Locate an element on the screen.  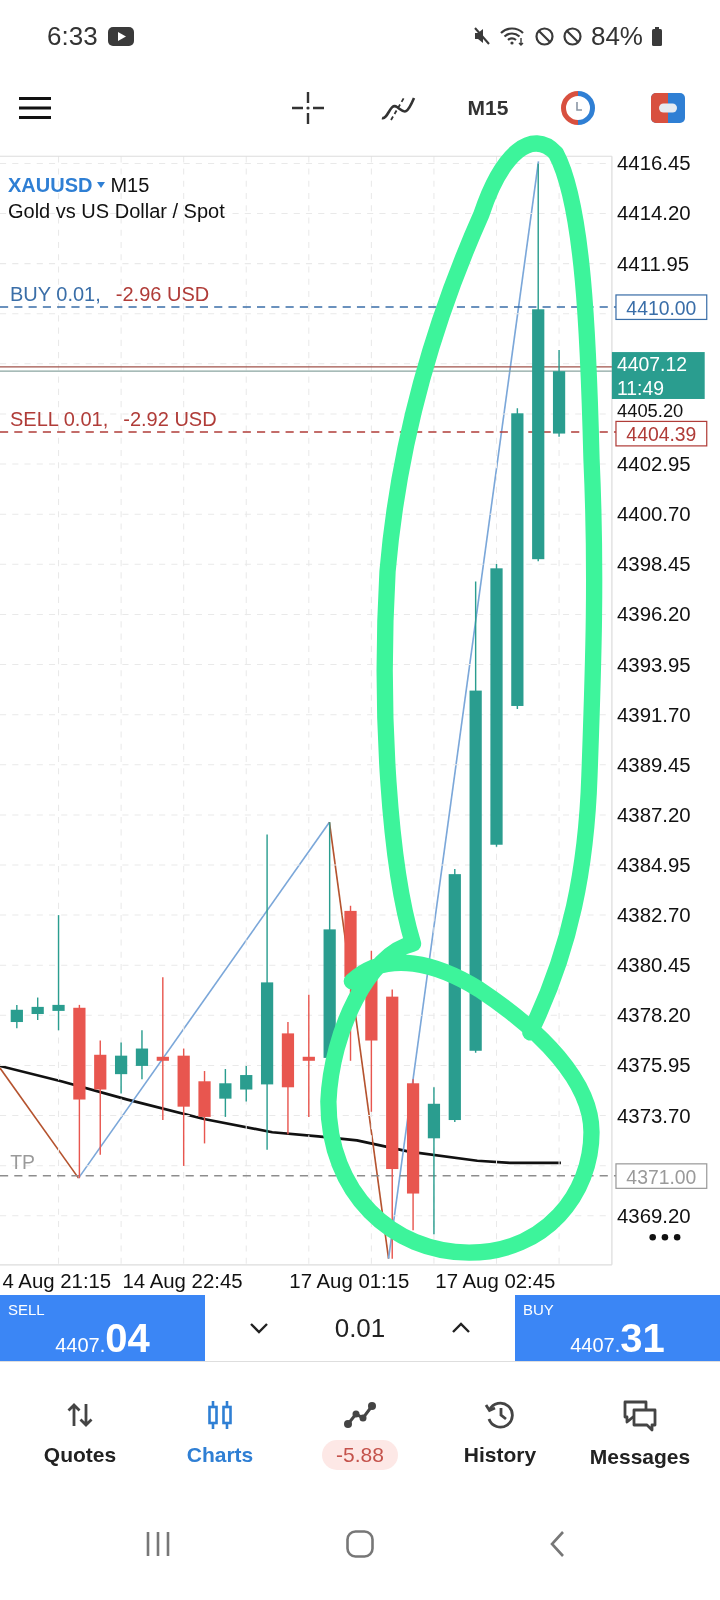
menu-icon is located at coordinates (35, 108).